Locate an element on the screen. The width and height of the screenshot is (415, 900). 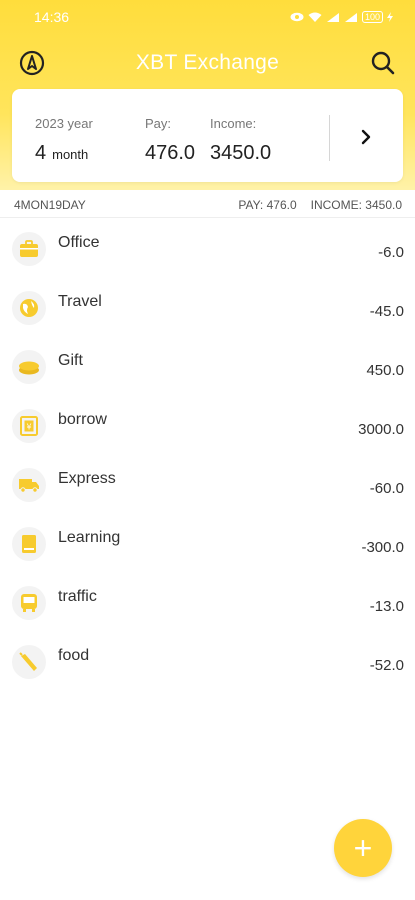
wifi-icon is located at coordinates (315, 17).